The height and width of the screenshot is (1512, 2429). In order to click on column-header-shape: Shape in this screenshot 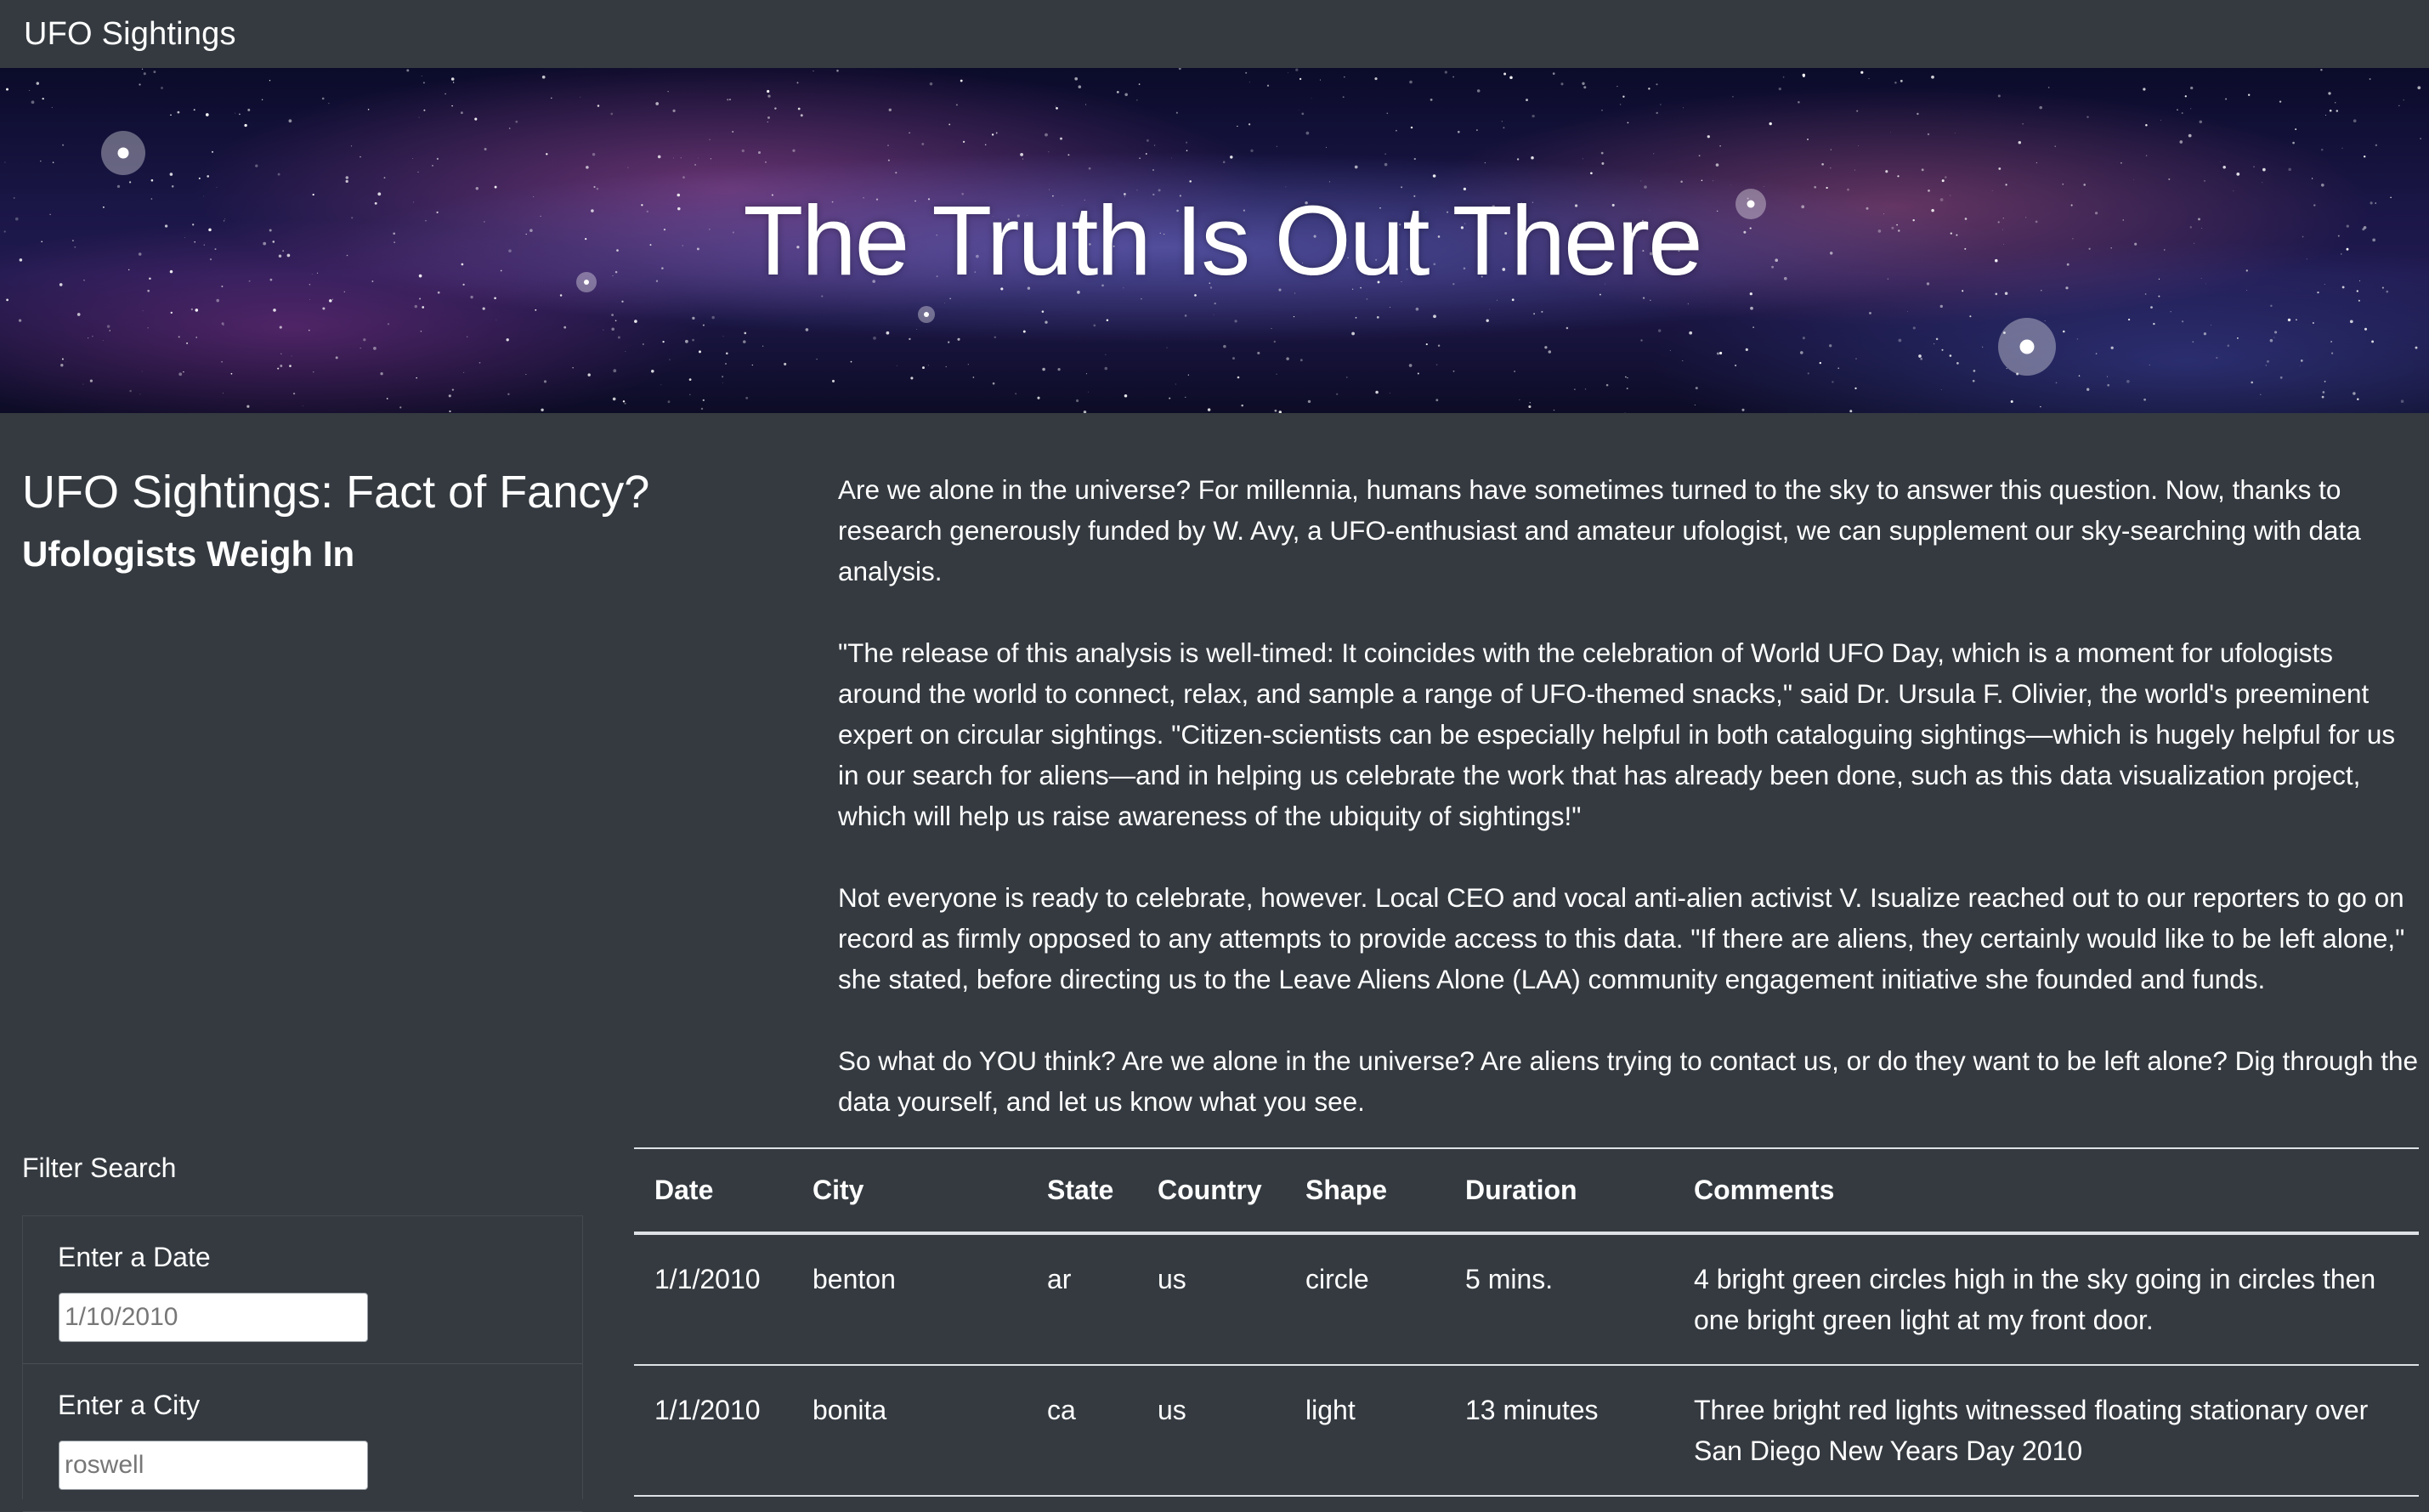, I will do `click(1365, 1191)`.